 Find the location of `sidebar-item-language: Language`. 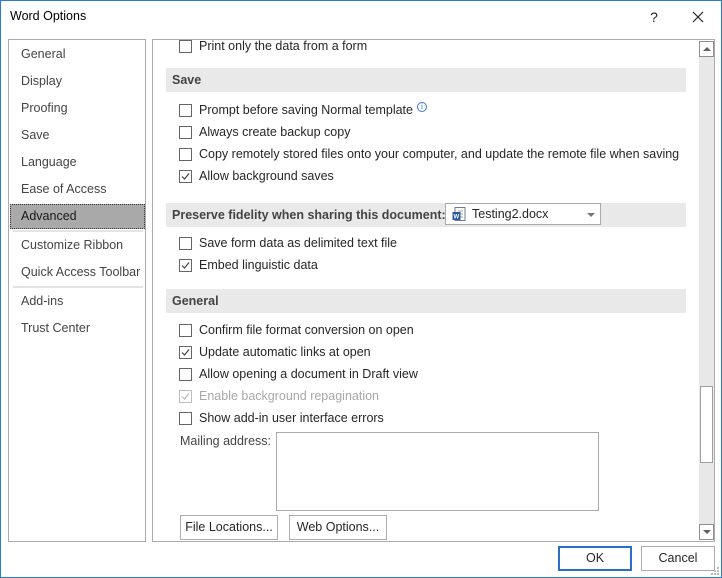

sidebar-item-language: Language is located at coordinates (77, 162).